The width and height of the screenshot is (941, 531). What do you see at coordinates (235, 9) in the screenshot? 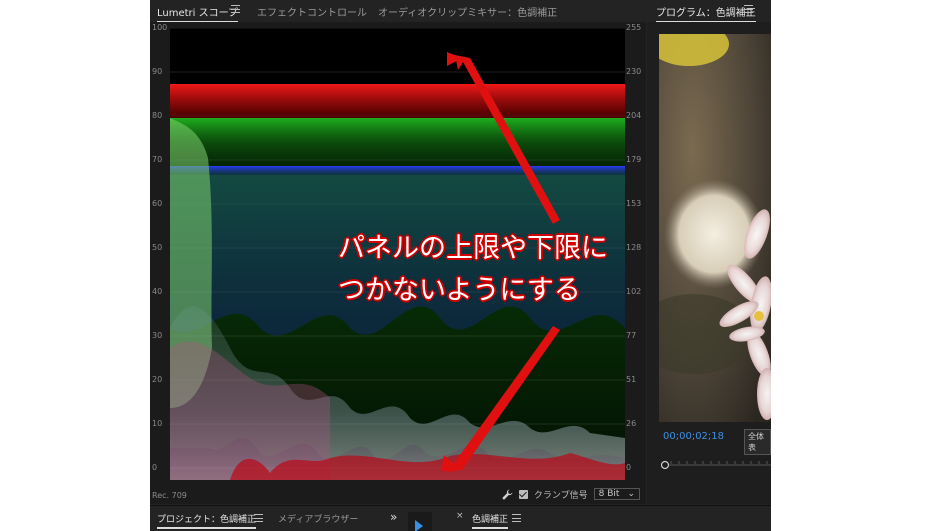
I see `panel-menu-icon` at bounding box center [235, 9].